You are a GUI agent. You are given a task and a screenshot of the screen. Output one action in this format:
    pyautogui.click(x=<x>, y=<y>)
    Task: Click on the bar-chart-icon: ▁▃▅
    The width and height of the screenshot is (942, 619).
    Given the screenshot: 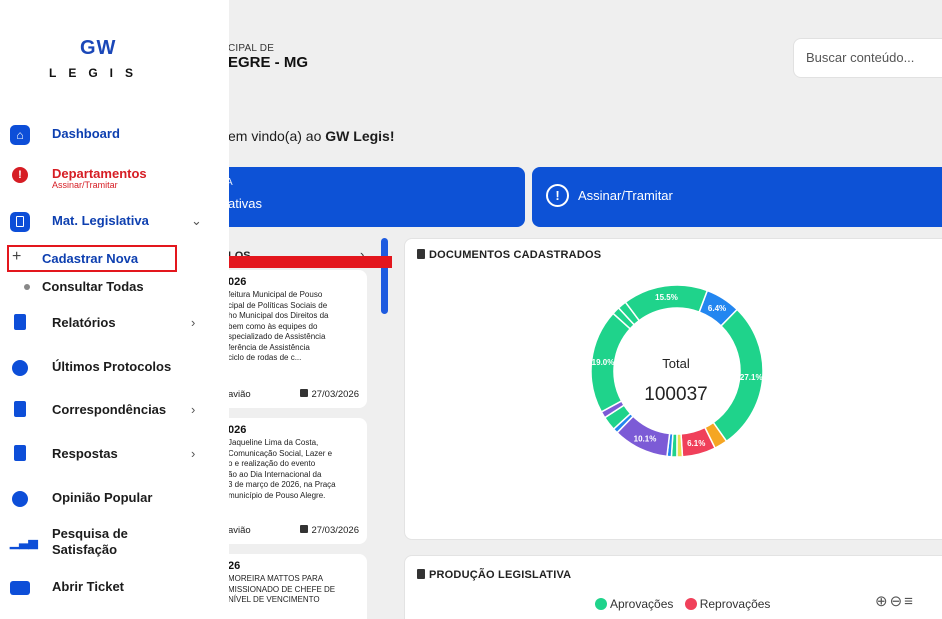 What is the action you would take?
    pyautogui.click(x=24, y=542)
    